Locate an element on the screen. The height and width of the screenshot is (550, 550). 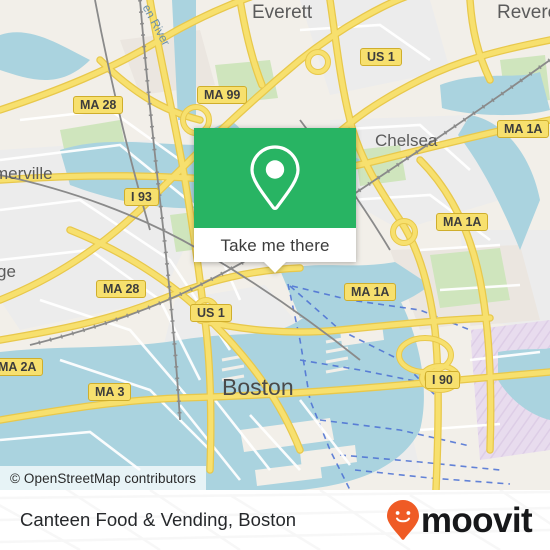
place-popup-card: Take me there is located at coordinates (275, 200).